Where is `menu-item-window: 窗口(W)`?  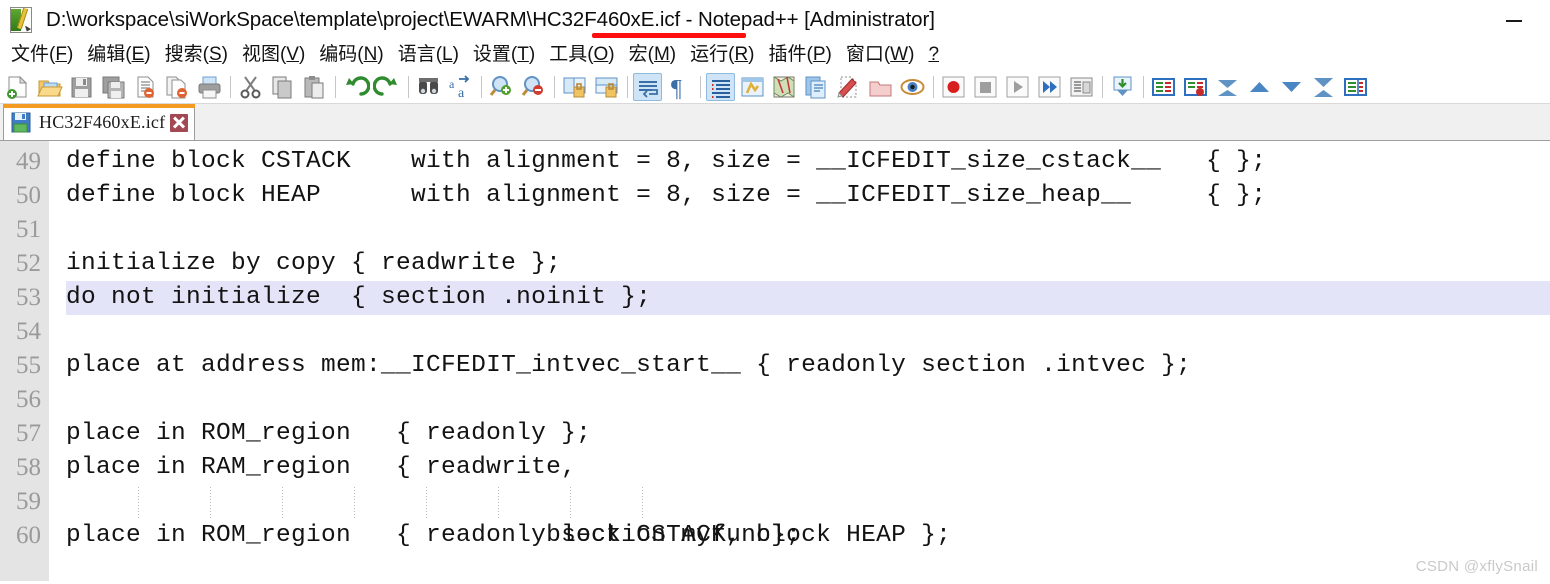 menu-item-window: 窗口(W) is located at coordinates (880, 55).